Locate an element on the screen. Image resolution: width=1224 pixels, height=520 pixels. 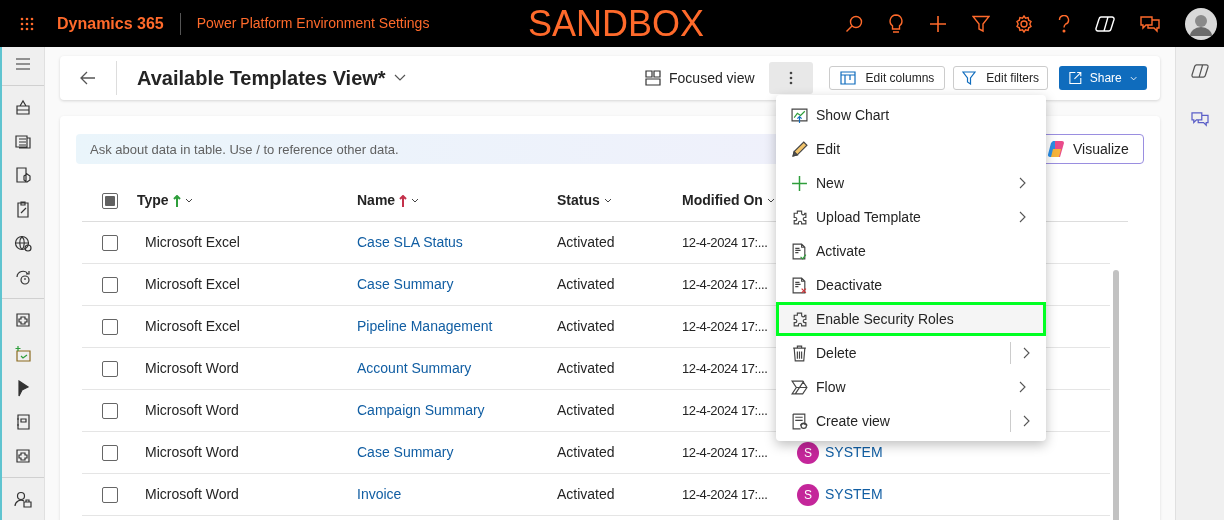
app-launcher-icon is located at coordinates (27, 23).